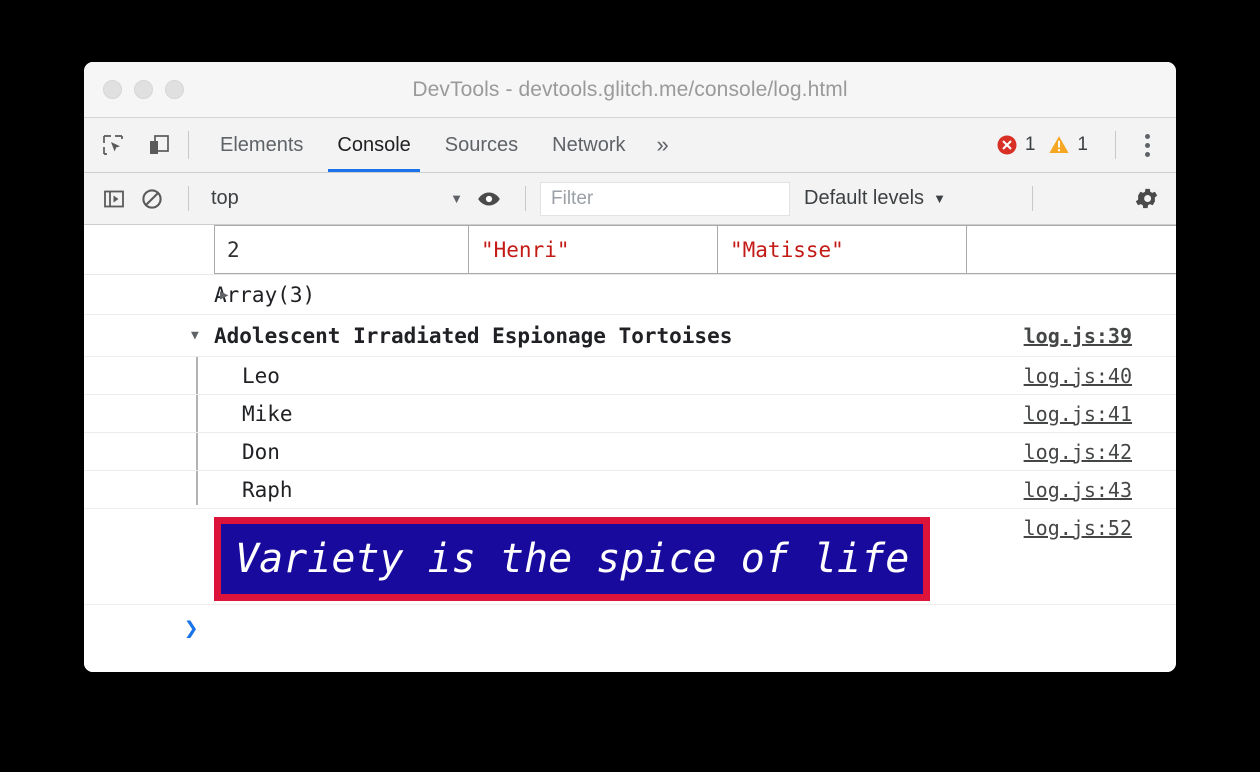 This screenshot has height=772, width=1260. What do you see at coordinates (174, 89) in the screenshot?
I see `zoom-button` at bounding box center [174, 89].